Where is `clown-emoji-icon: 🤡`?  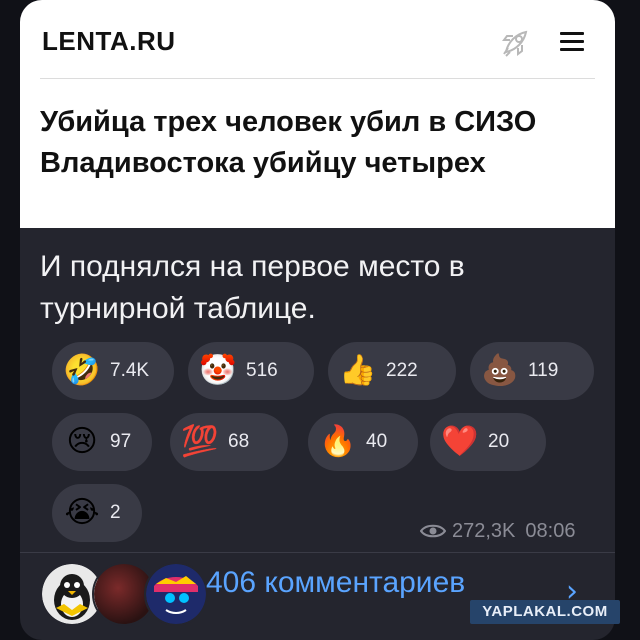 clown-emoji-icon: 🤡 is located at coordinates (218, 370).